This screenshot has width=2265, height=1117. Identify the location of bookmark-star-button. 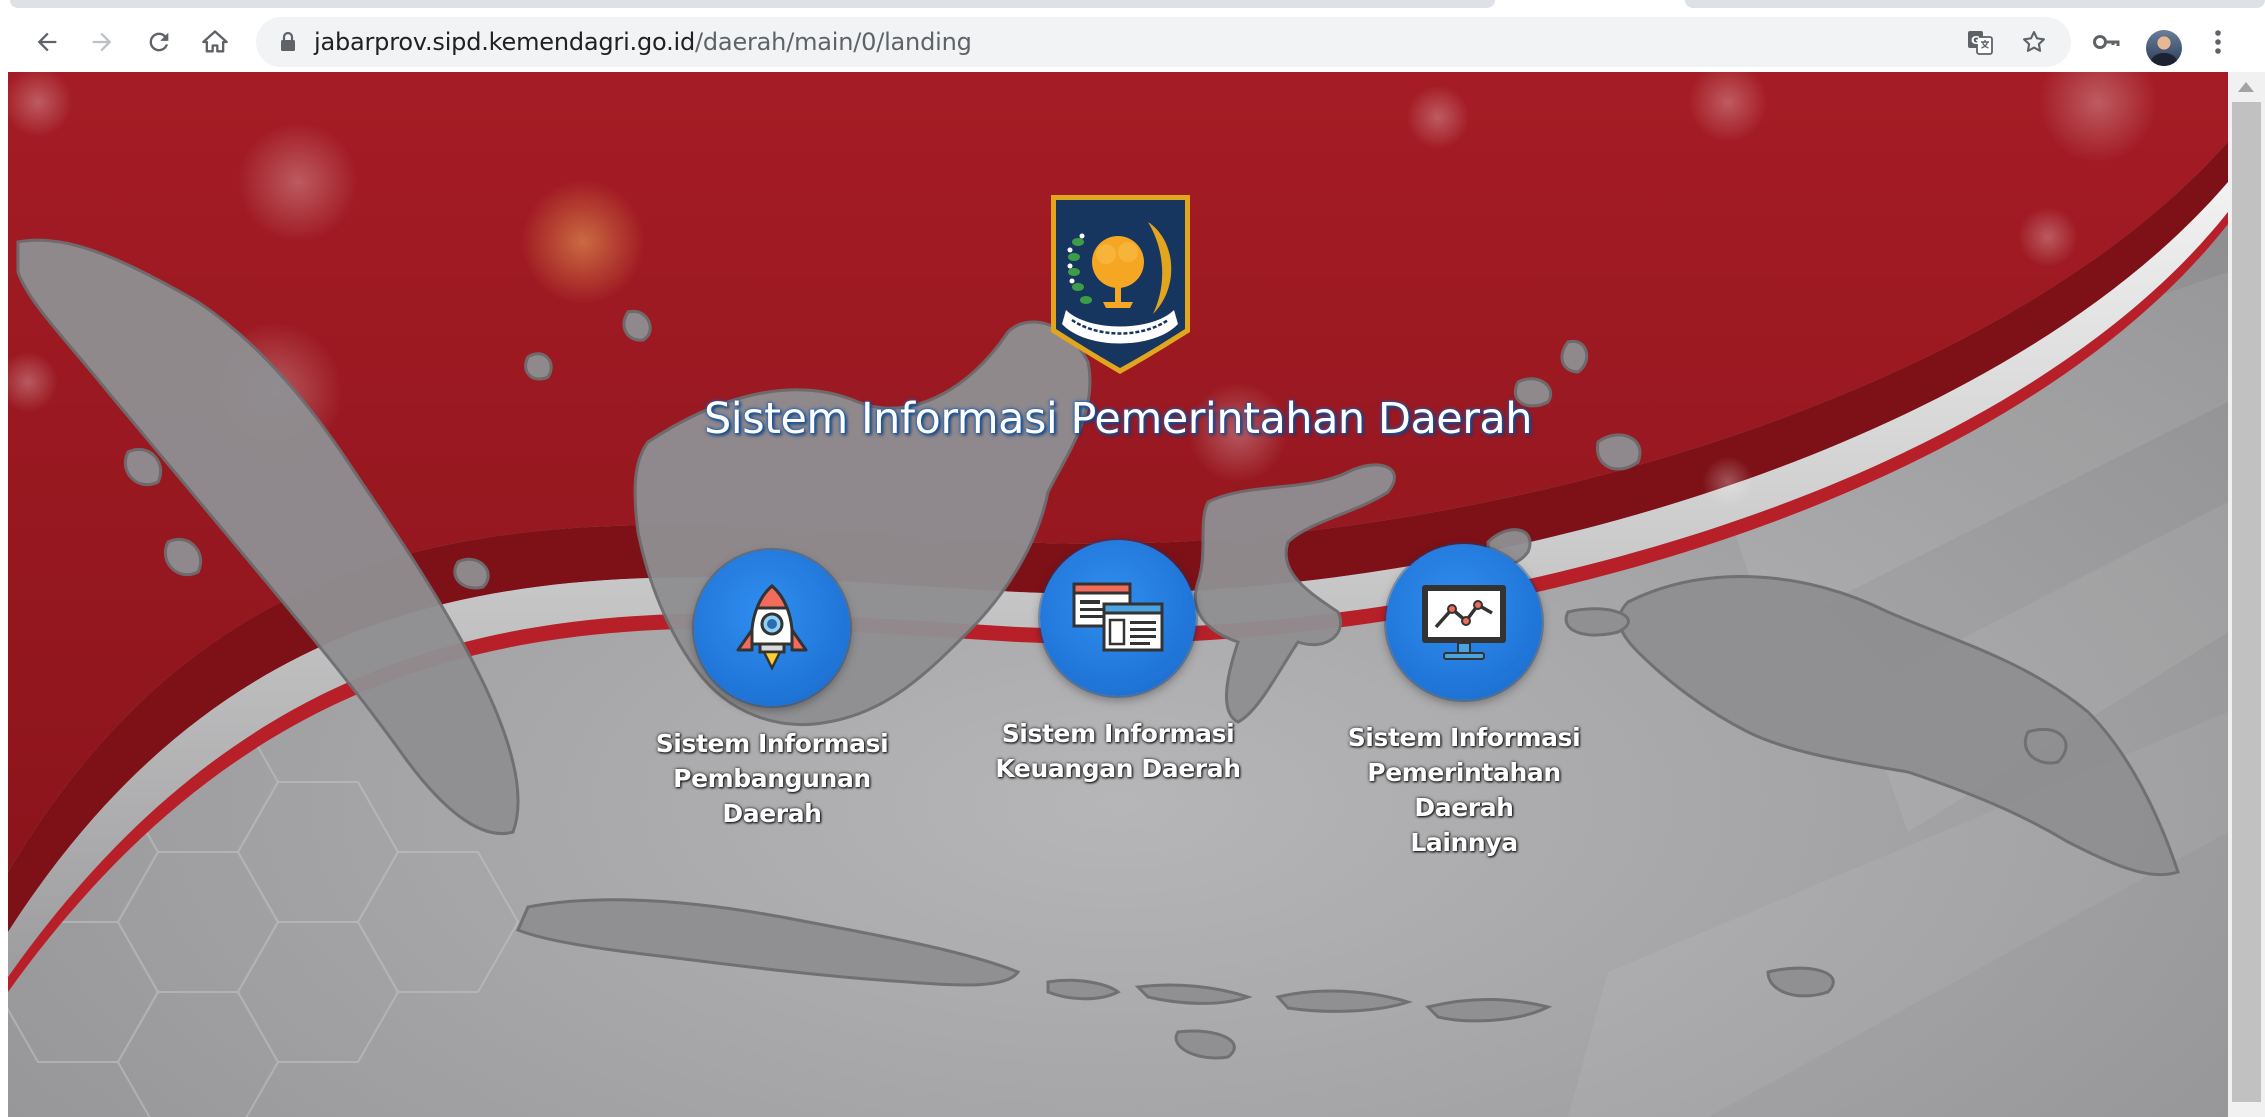
(2034, 42).